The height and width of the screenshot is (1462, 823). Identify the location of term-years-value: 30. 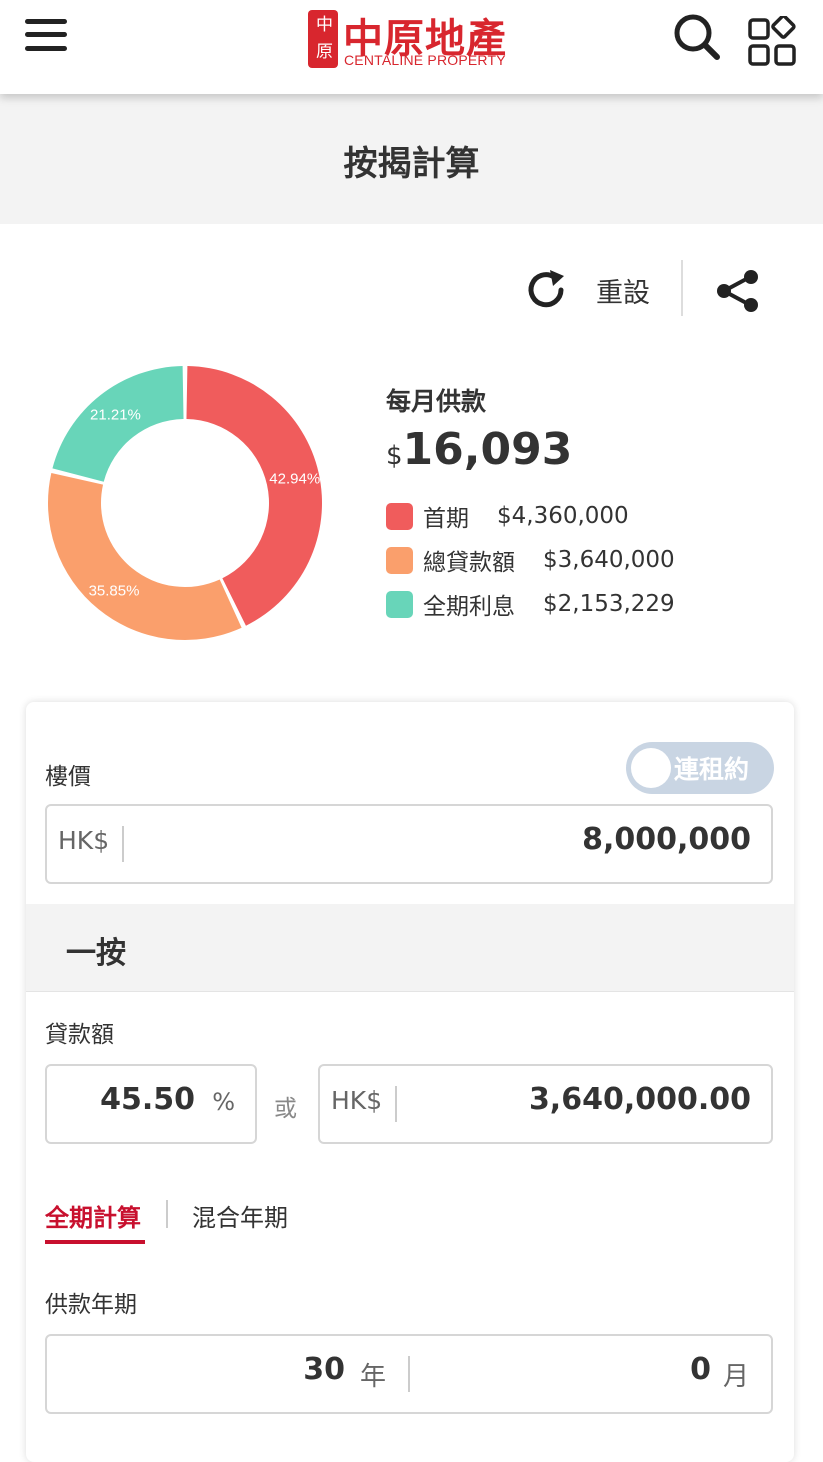
(324, 1369).